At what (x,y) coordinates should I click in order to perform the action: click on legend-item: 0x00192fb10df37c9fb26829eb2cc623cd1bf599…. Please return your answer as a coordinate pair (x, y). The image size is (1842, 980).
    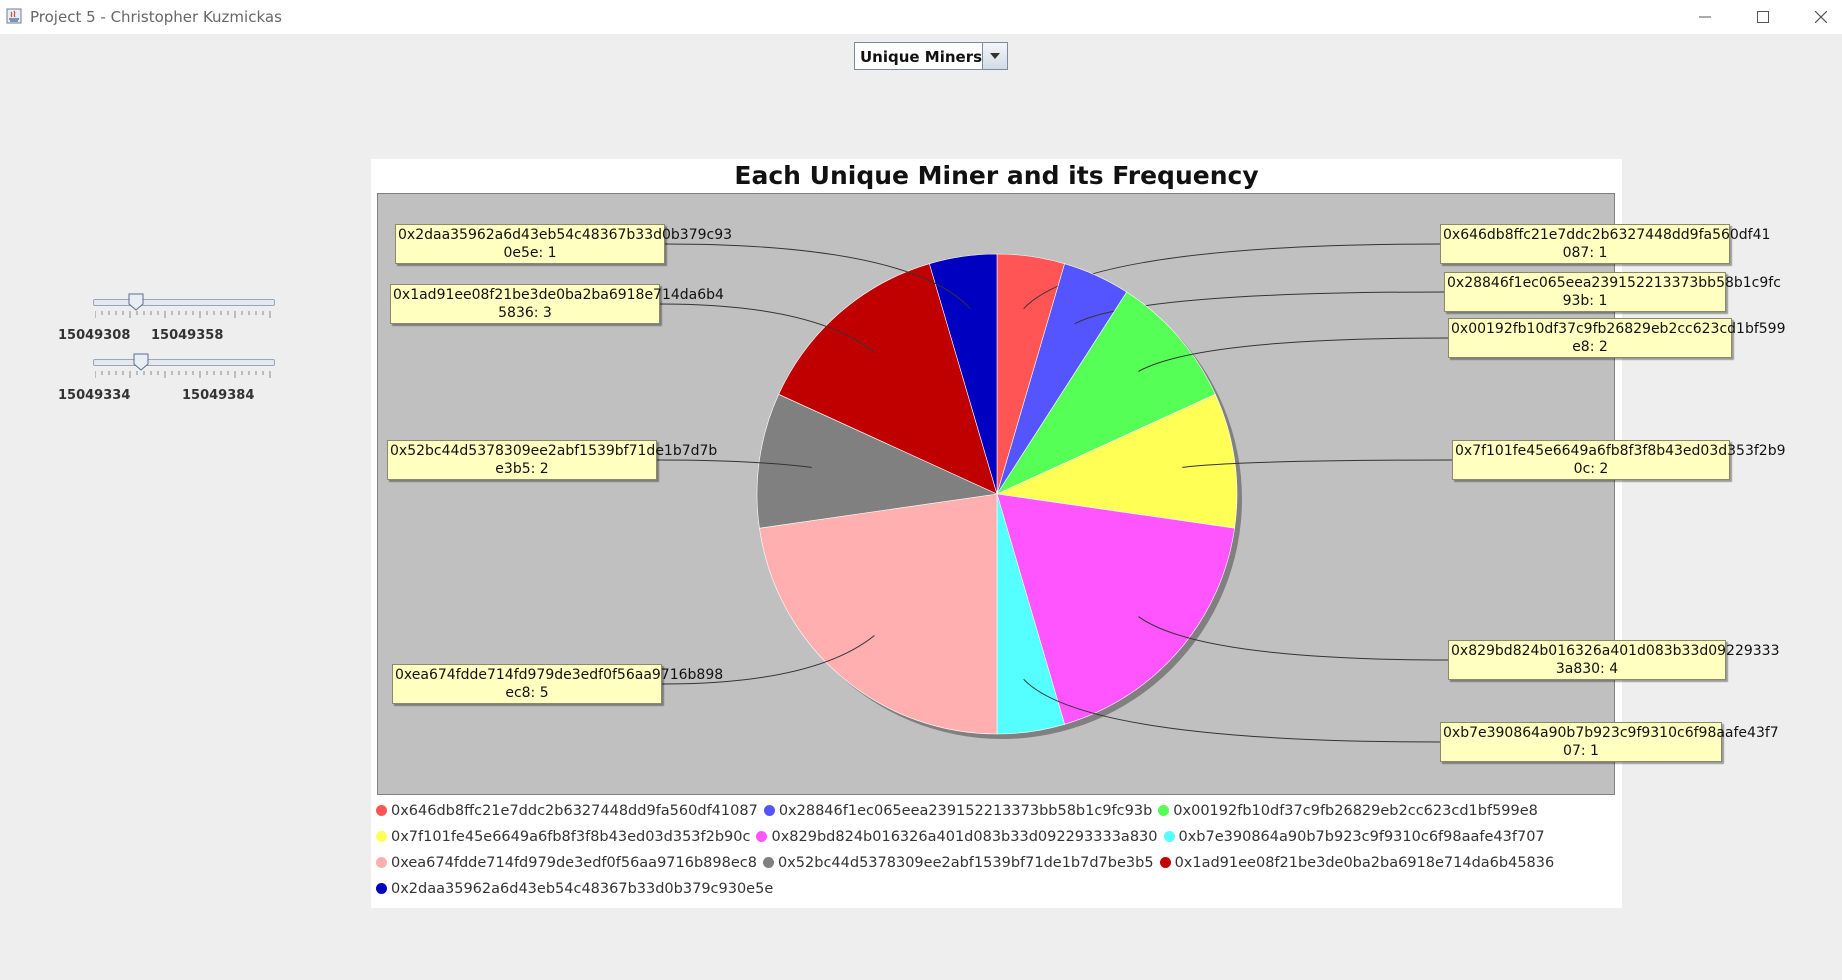
    Looking at the image, I should click on (1348, 811).